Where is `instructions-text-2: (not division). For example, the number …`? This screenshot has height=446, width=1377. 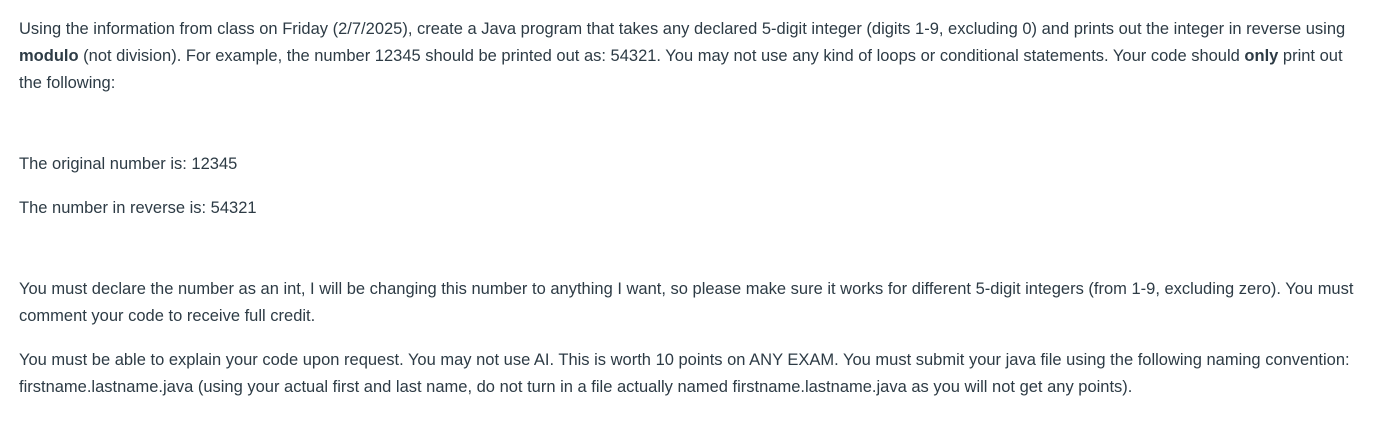
instructions-text-2: (not division). For example, the number … is located at coordinates (661, 56).